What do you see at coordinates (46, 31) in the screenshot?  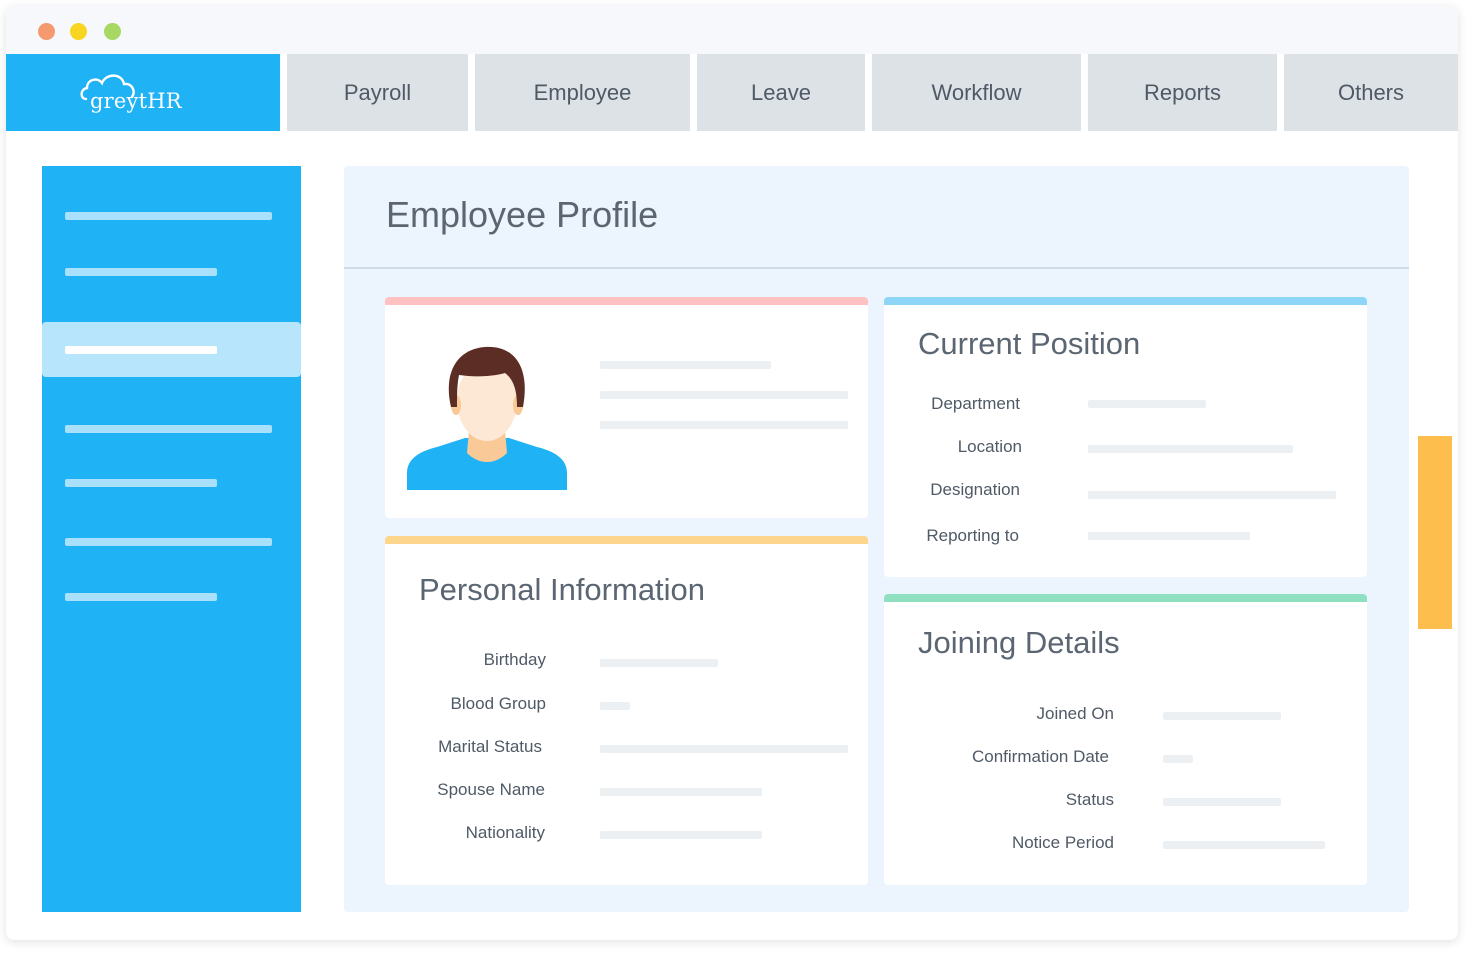 I see `close-window-button` at bounding box center [46, 31].